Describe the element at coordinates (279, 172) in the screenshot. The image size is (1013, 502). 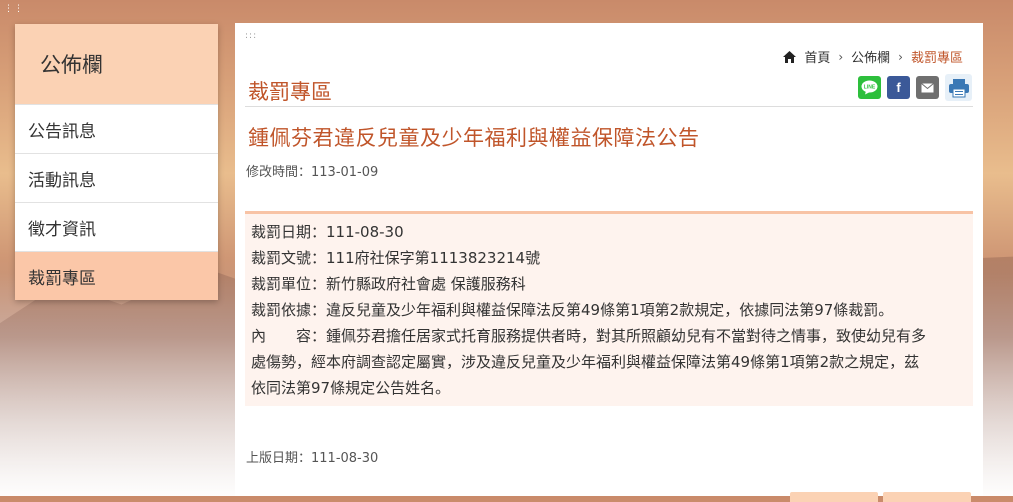
I see `modified-label: 修改時間：` at that location.